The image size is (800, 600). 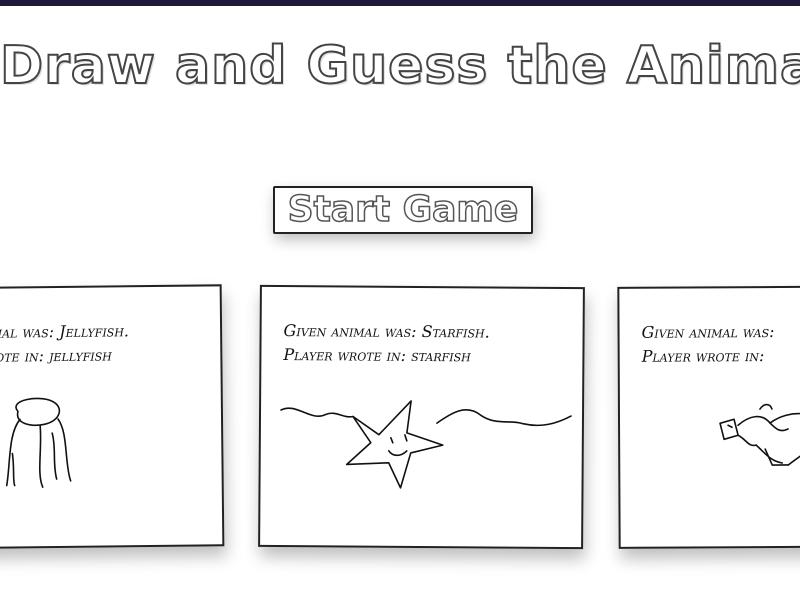 I want to click on start-game-button: Start Game, so click(x=403, y=210).